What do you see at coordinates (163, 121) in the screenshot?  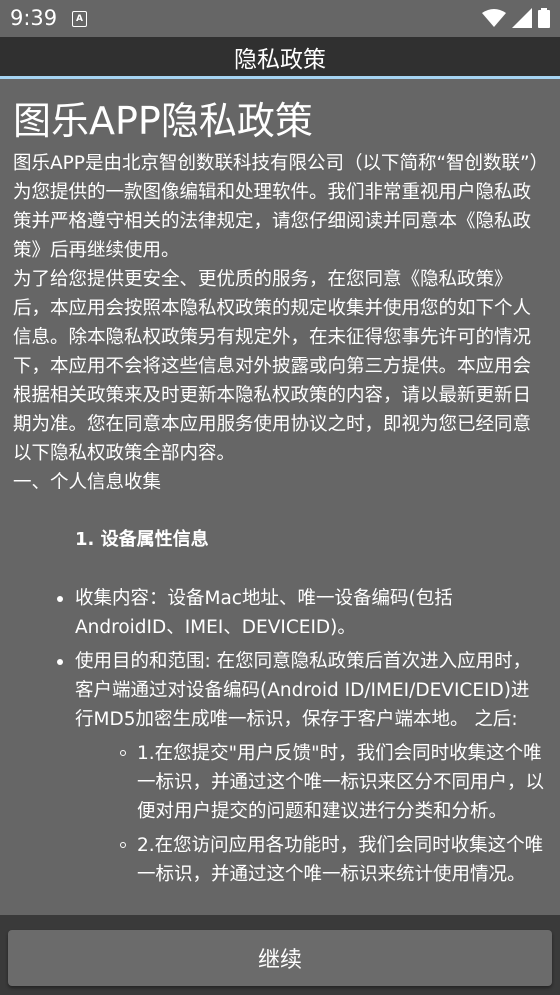 I see `policy-heading: 图乐APP隐私政策` at bounding box center [163, 121].